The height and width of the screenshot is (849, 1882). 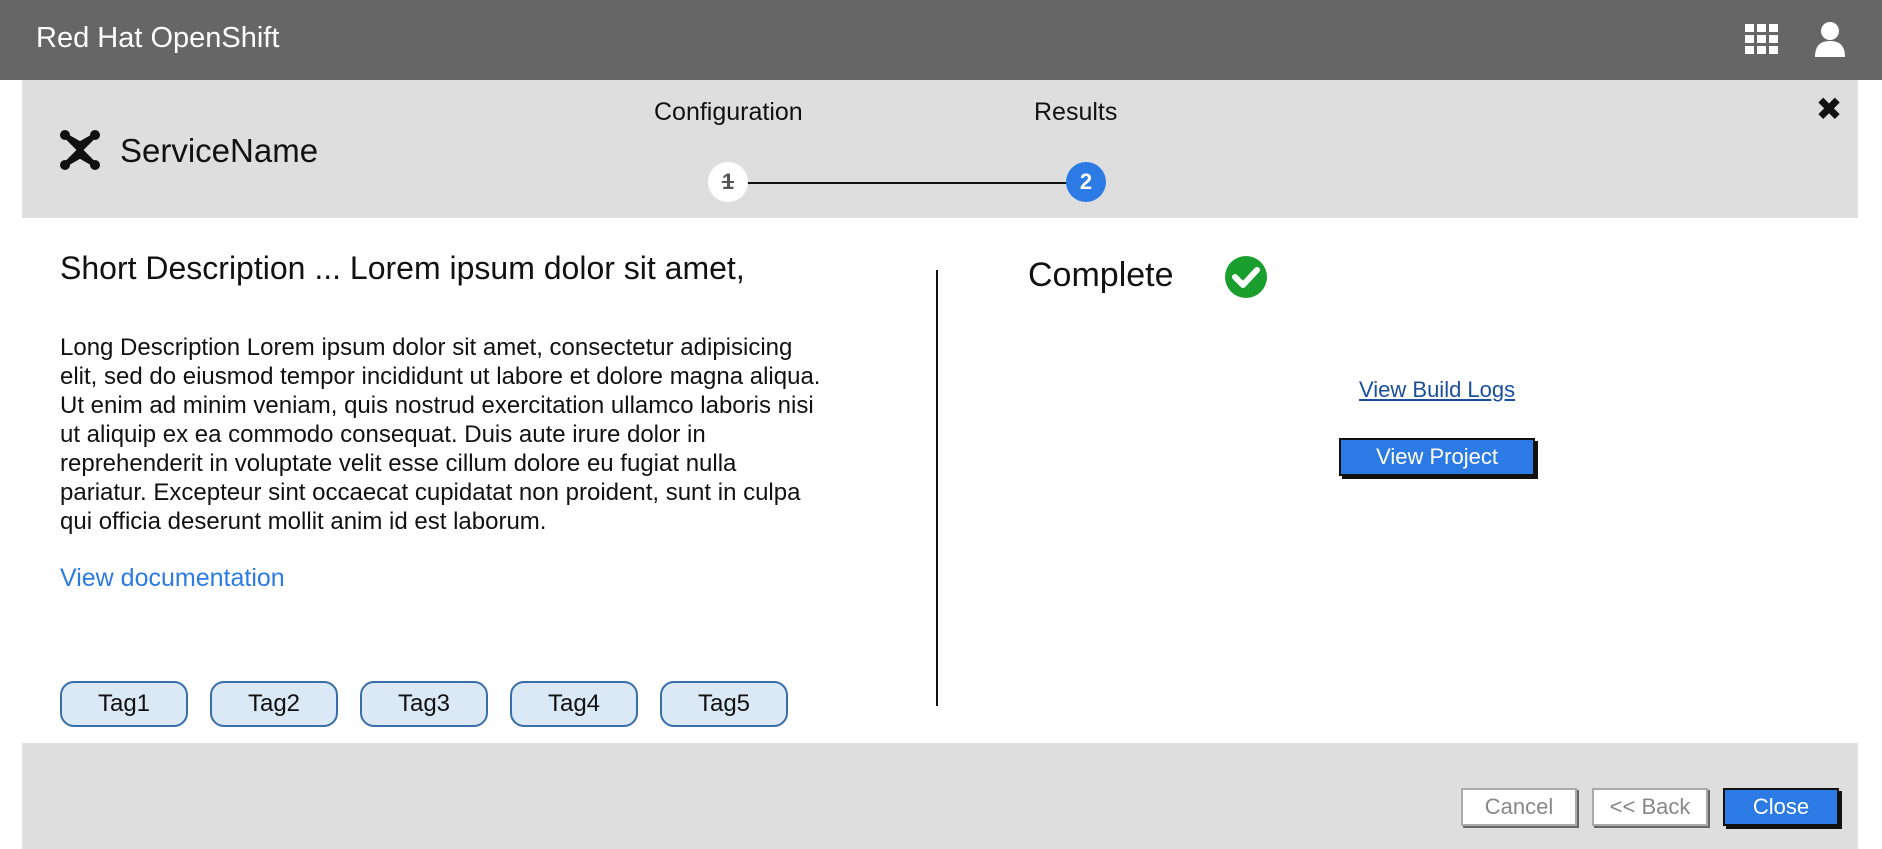 I want to click on service-name: ServiceName, so click(x=219, y=150).